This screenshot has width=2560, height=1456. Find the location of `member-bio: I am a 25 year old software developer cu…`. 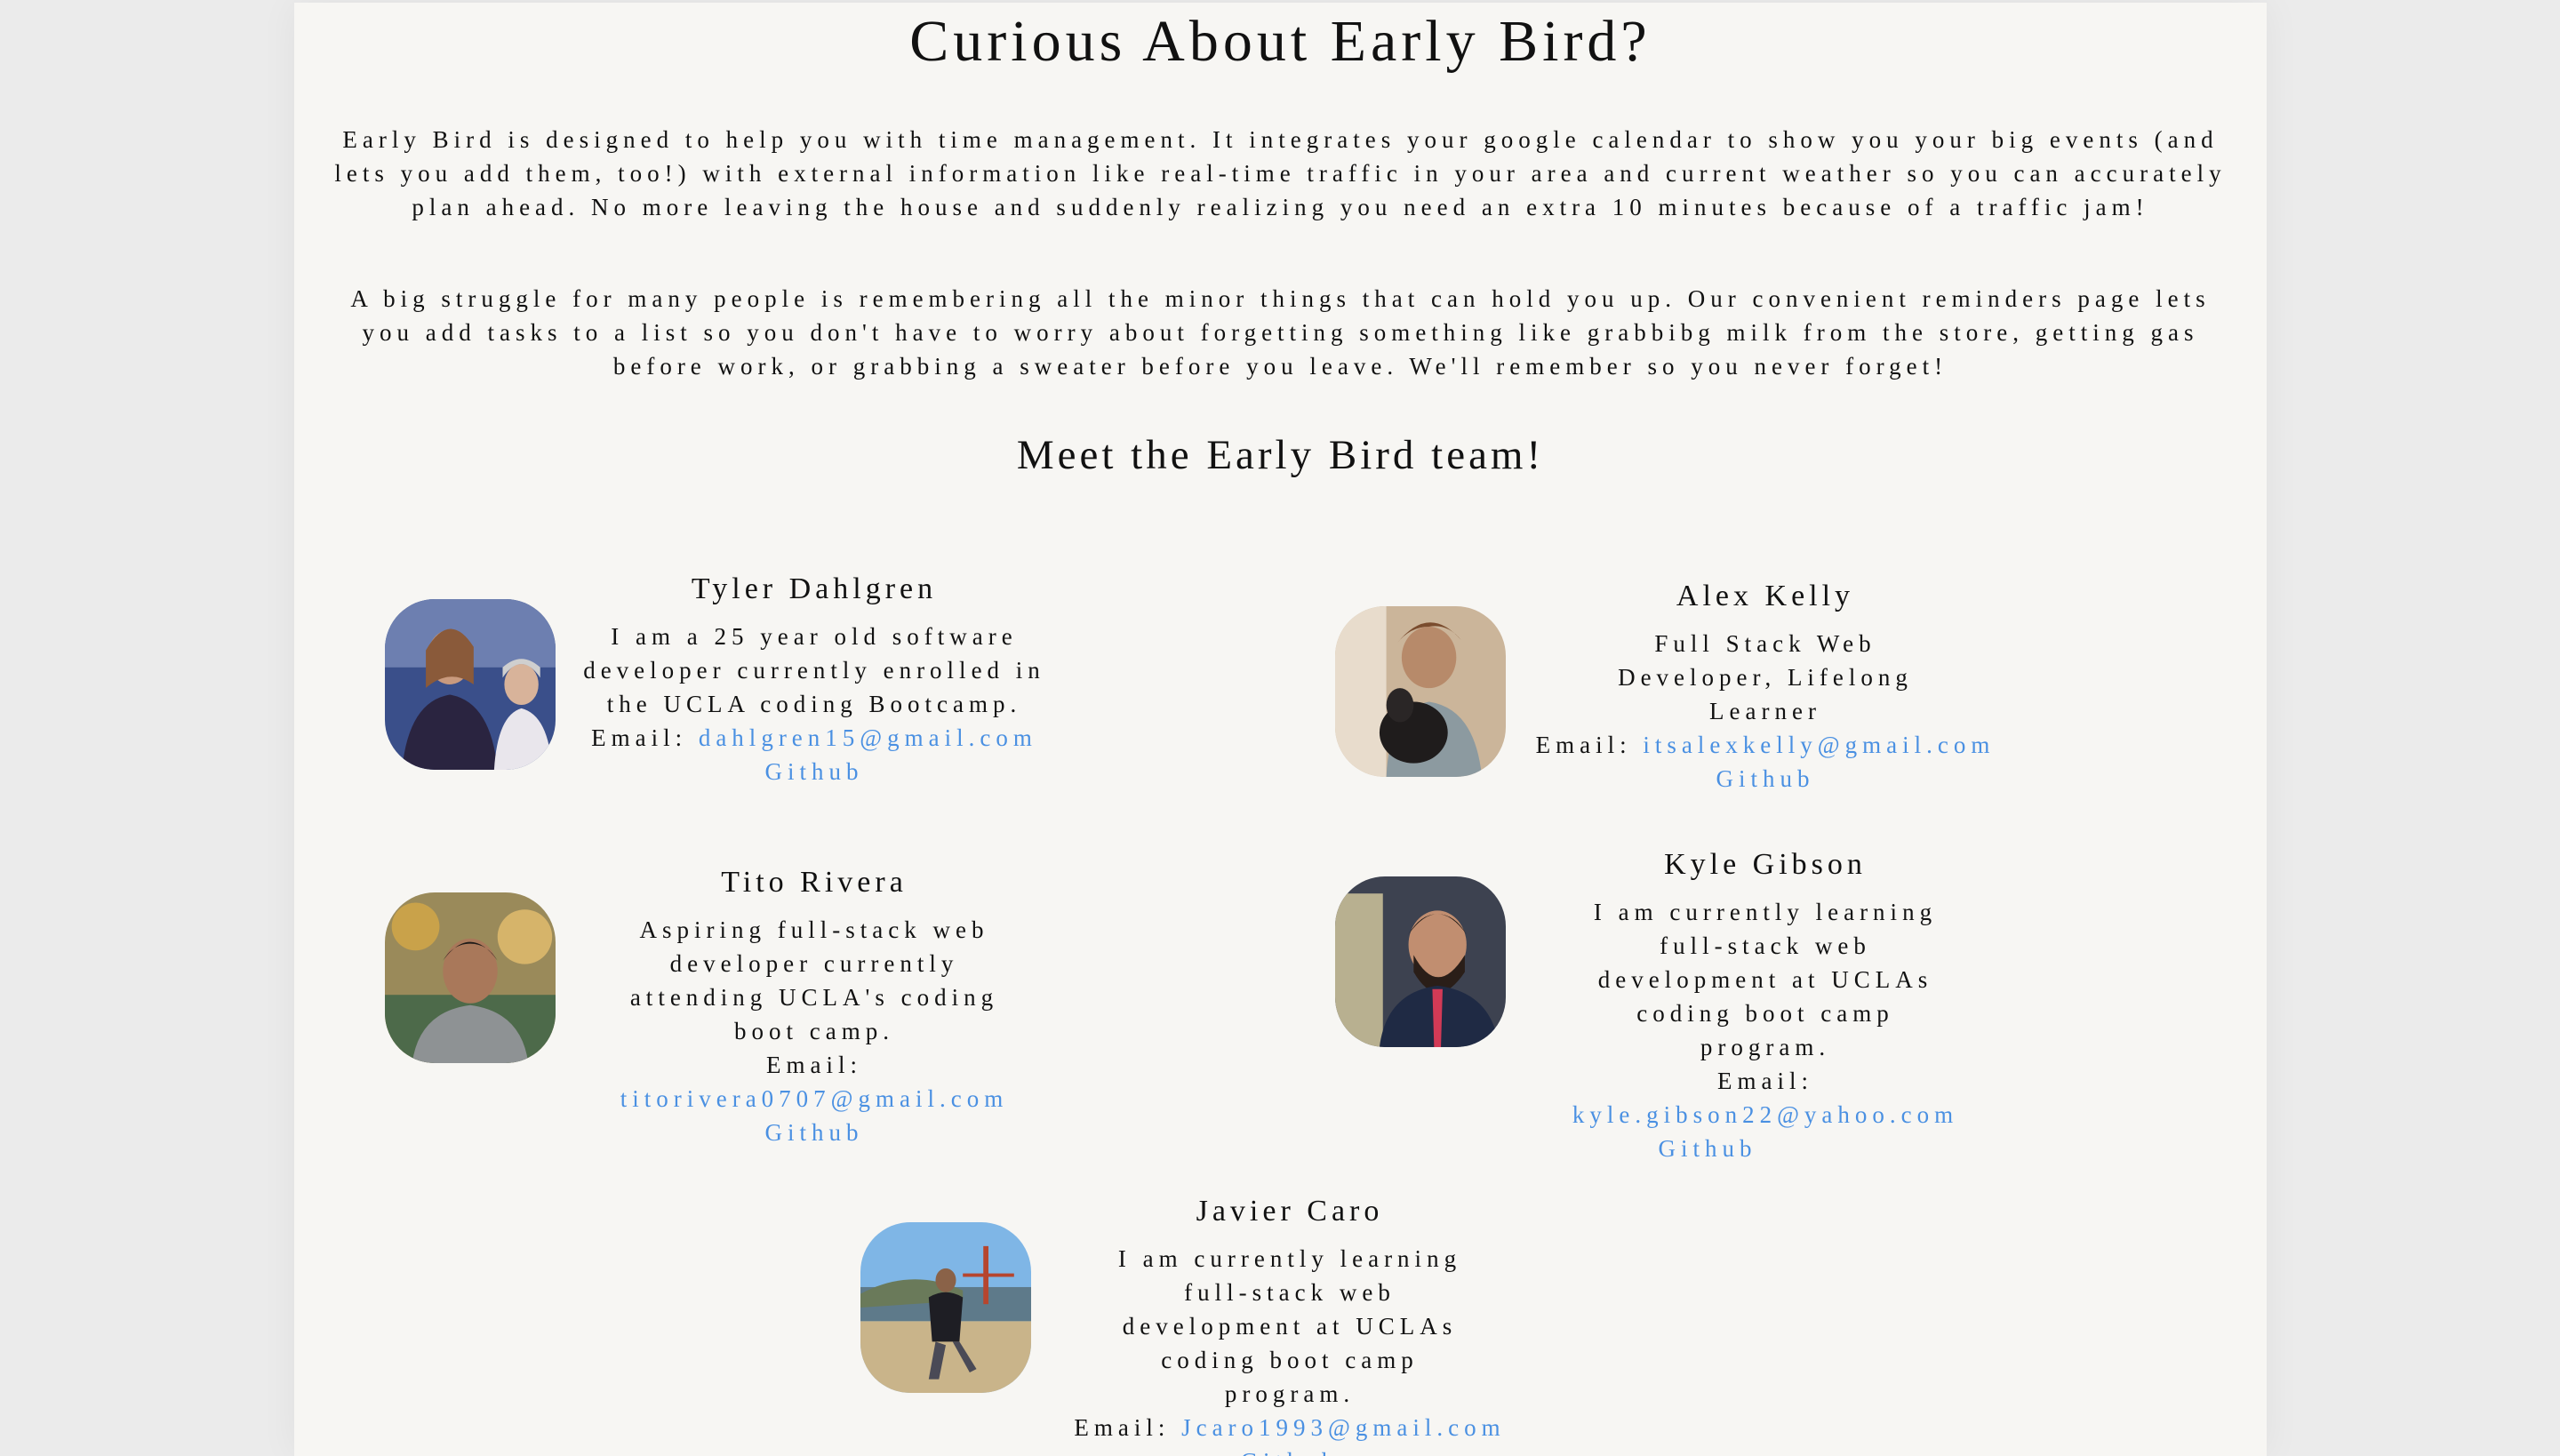

member-bio: I am a 25 year old software developer cu… is located at coordinates (814, 670).